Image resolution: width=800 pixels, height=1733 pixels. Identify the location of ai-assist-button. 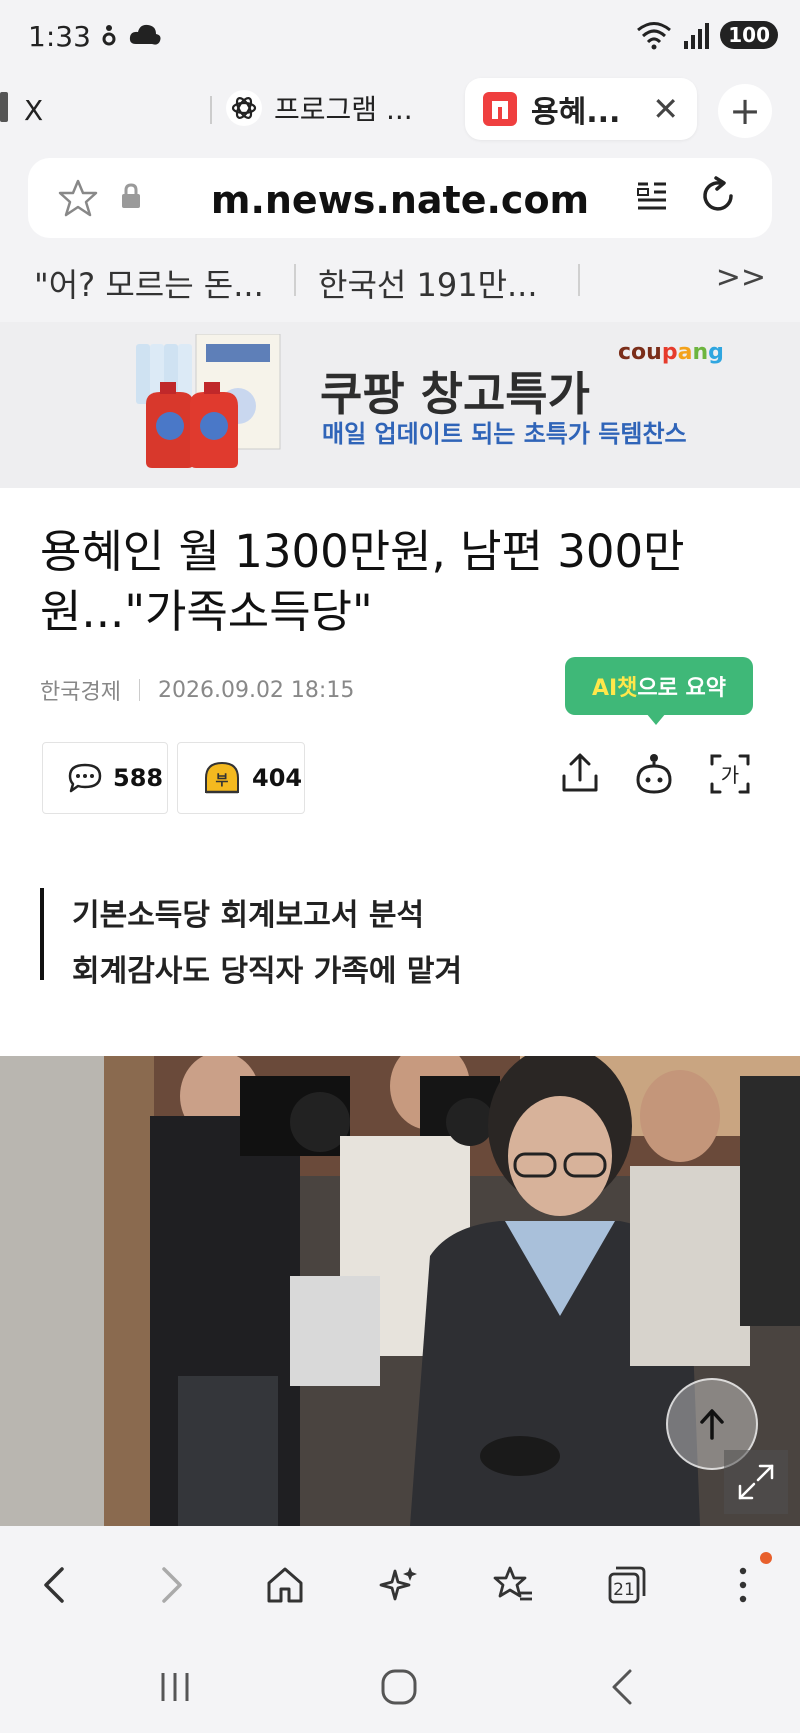
(399, 1585).